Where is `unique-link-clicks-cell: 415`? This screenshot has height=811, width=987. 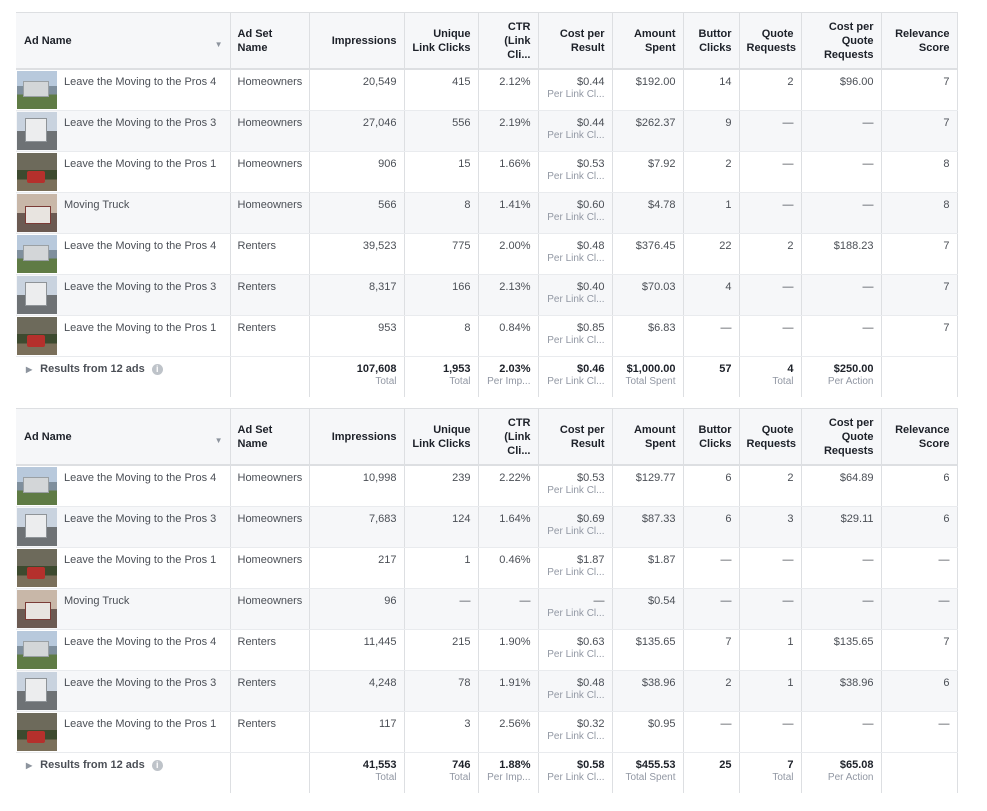 unique-link-clicks-cell: 415 is located at coordinates (441, 90).